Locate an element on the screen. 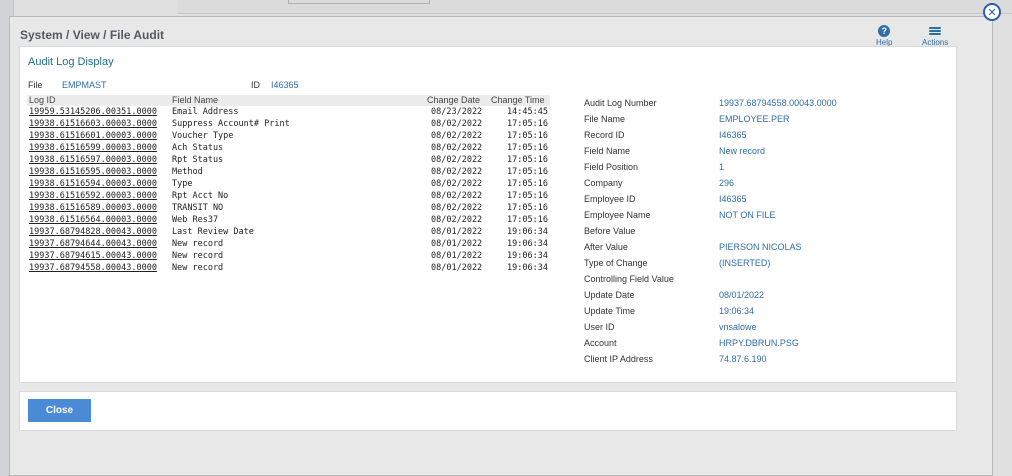  log-id-link: 19938.61516592.00003.0000 is located at coordinates (93, 196).